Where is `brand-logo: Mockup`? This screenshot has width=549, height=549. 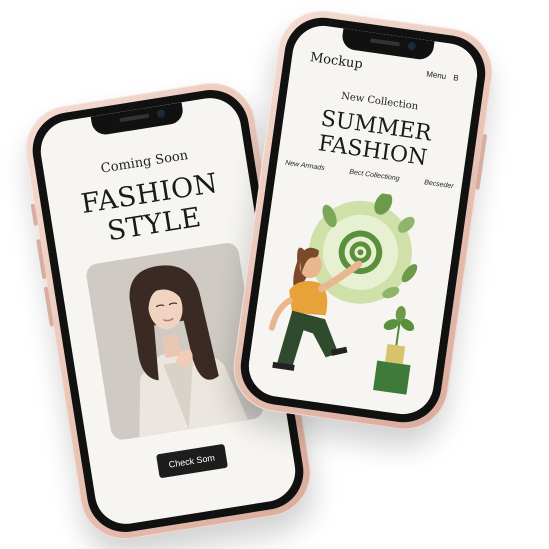 brand-logo: Mockup is located at coordinates (336, 61).